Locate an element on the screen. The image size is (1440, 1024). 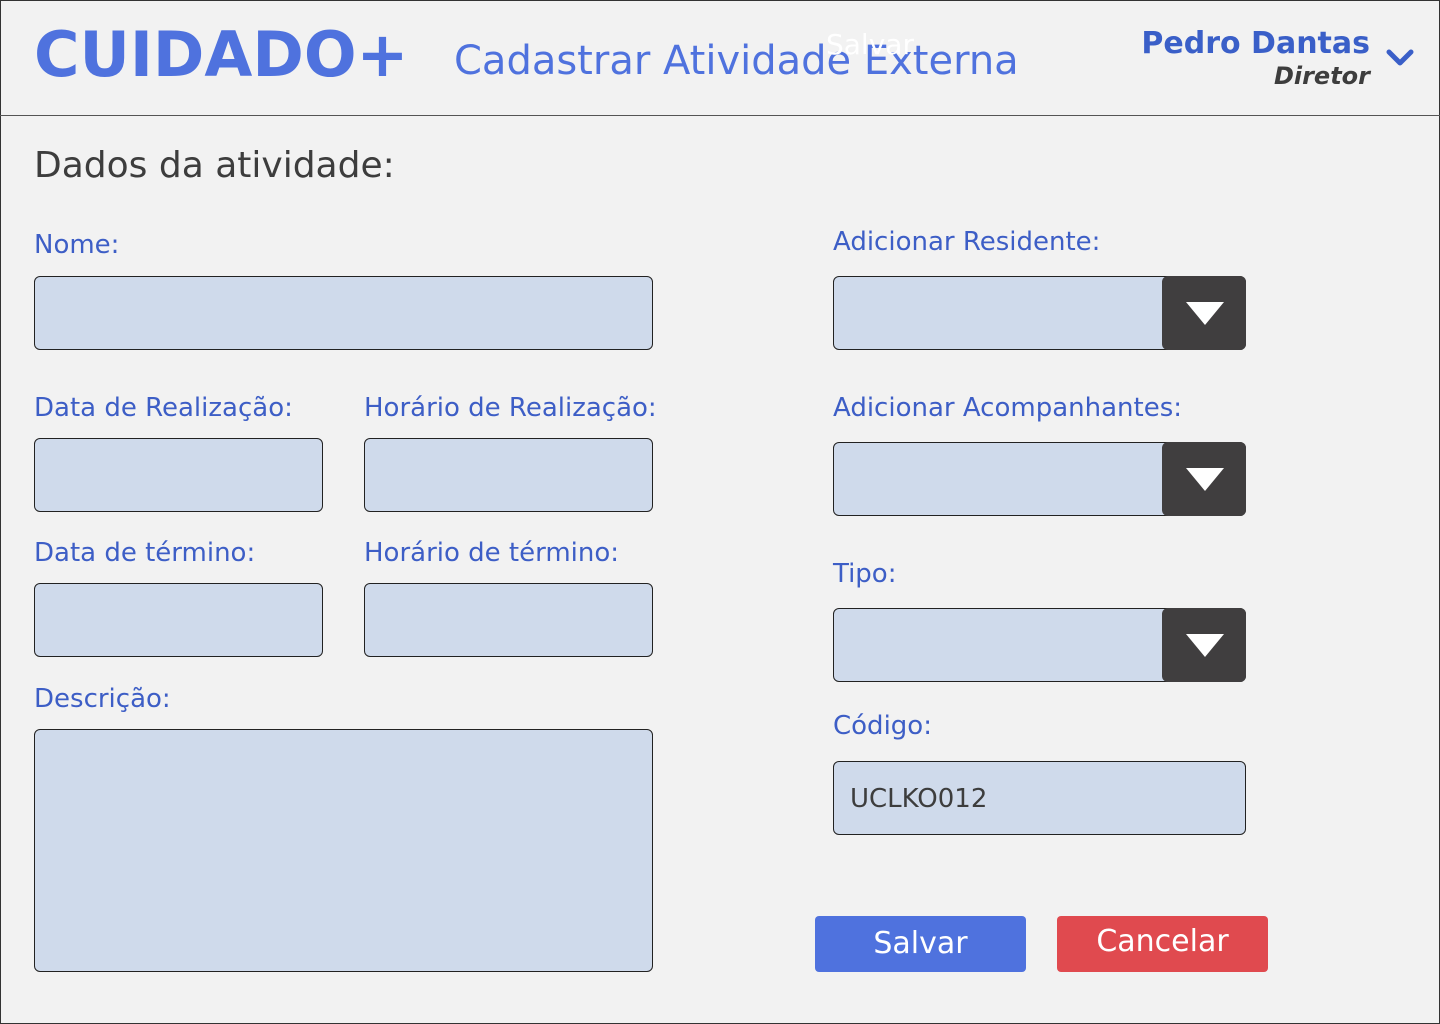
user-name: Pedro Dantas is located at coordinates (1255, 43).